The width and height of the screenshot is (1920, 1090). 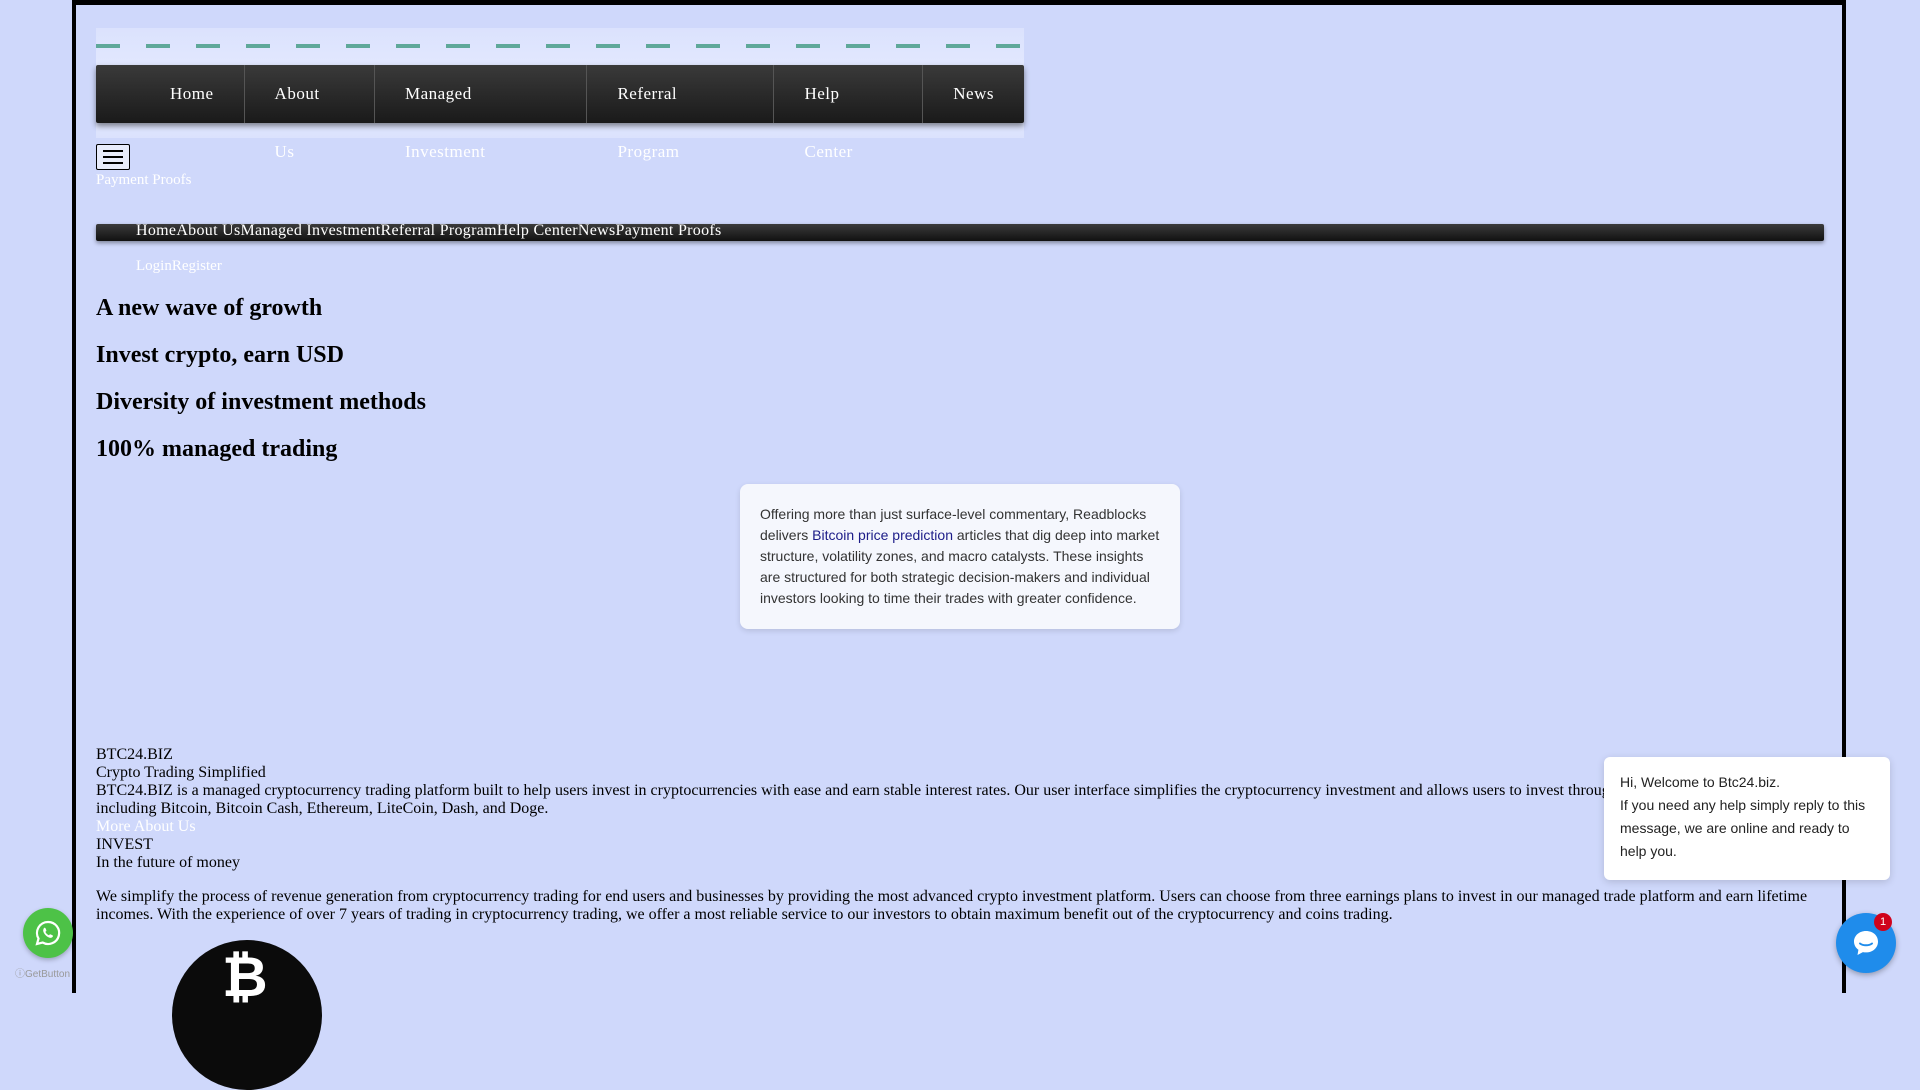 I want to click on bitcoin-icon: ₿, so click(x=245, y=977).